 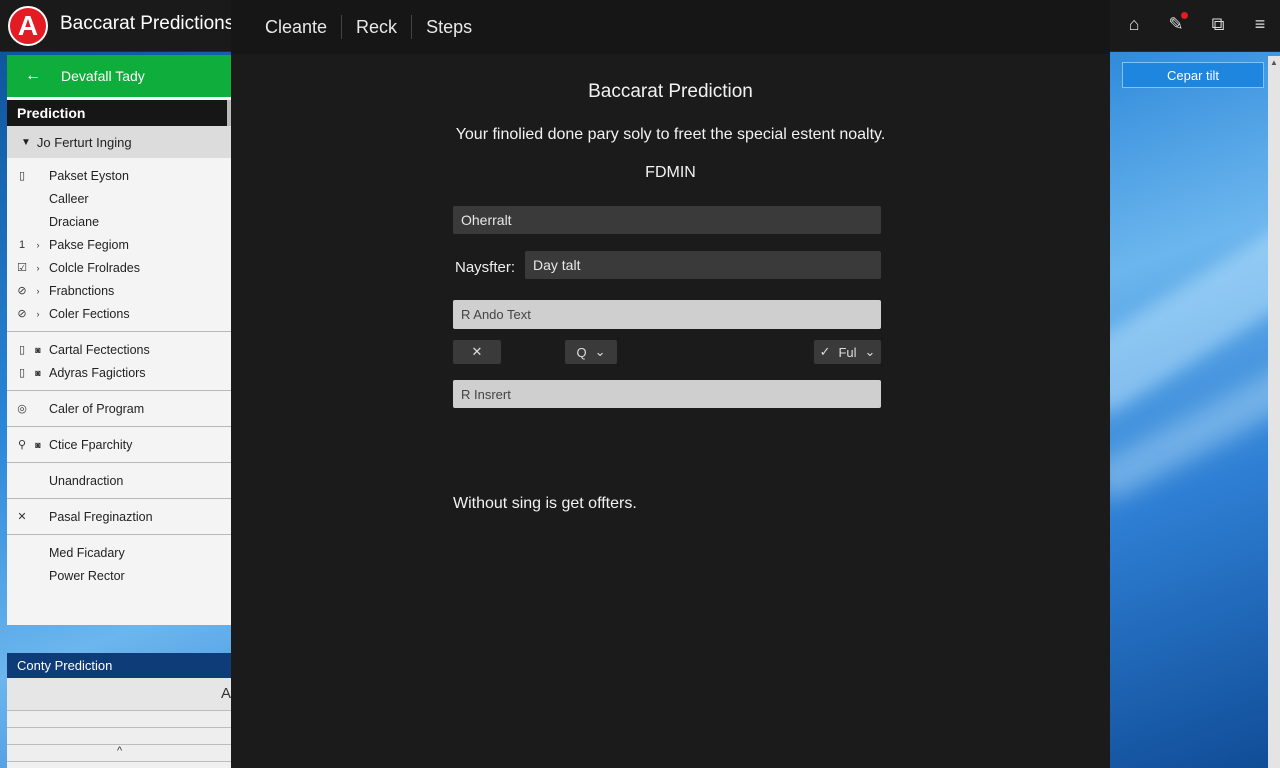 What do you see at coordinates (28, 26) in the screenshot?
I see `app-logo: A` at bounding box center [28, 26].